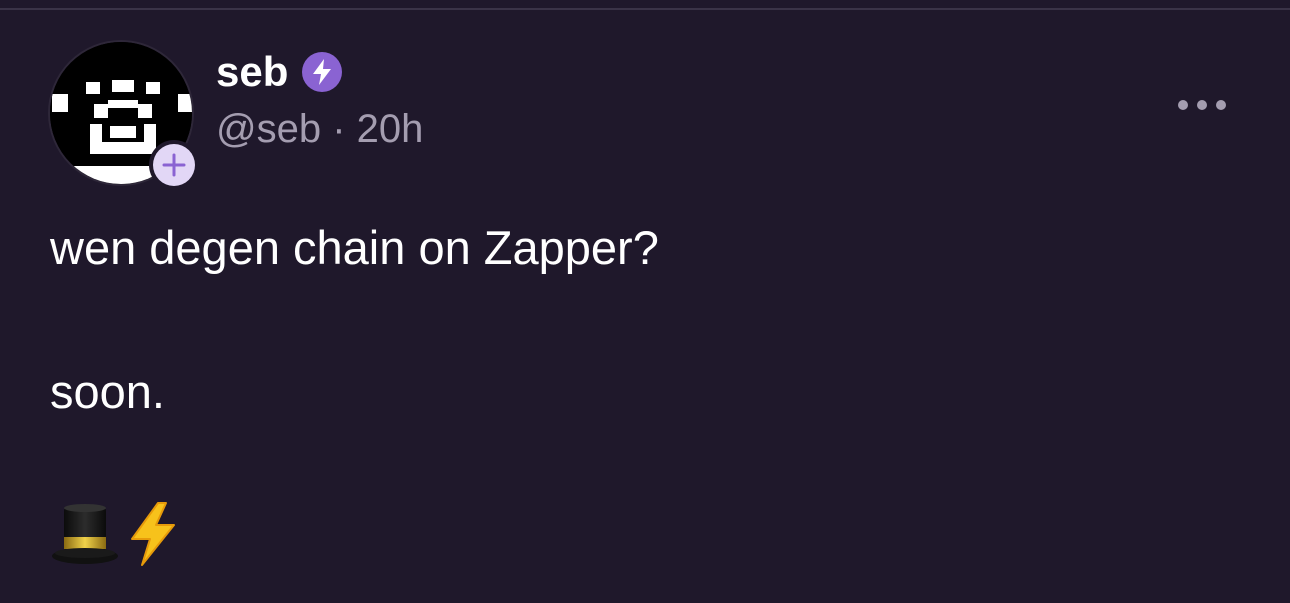 The width and height of the screenshot is (1290, 603). I want to click on plus-icon, so click(174, 165).